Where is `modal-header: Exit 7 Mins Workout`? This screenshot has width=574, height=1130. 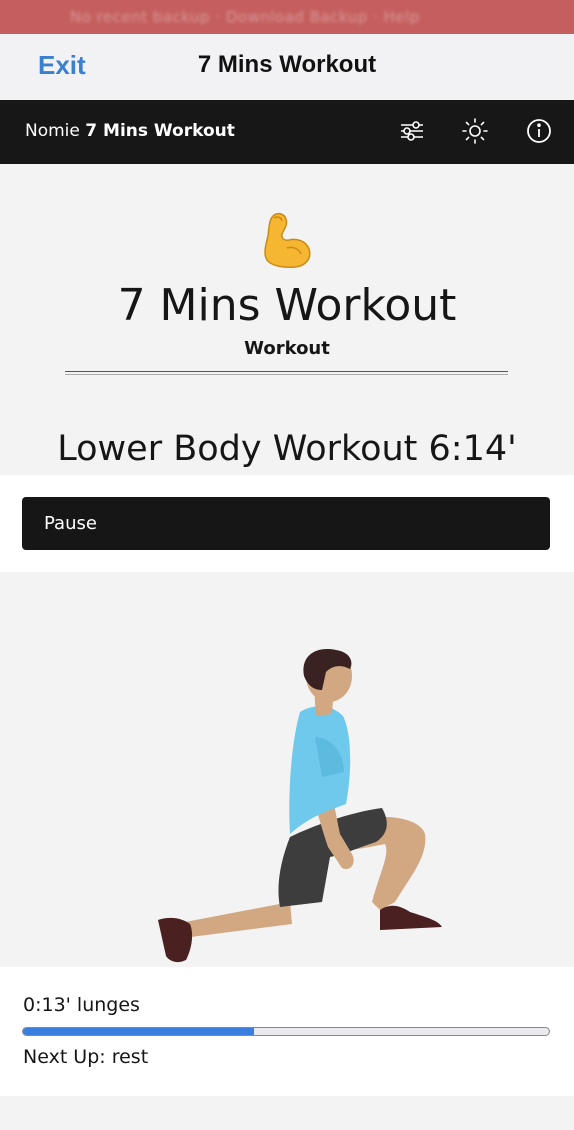 modal-header: Exit 7 Mins Workout is located at coordinates (287, 67).